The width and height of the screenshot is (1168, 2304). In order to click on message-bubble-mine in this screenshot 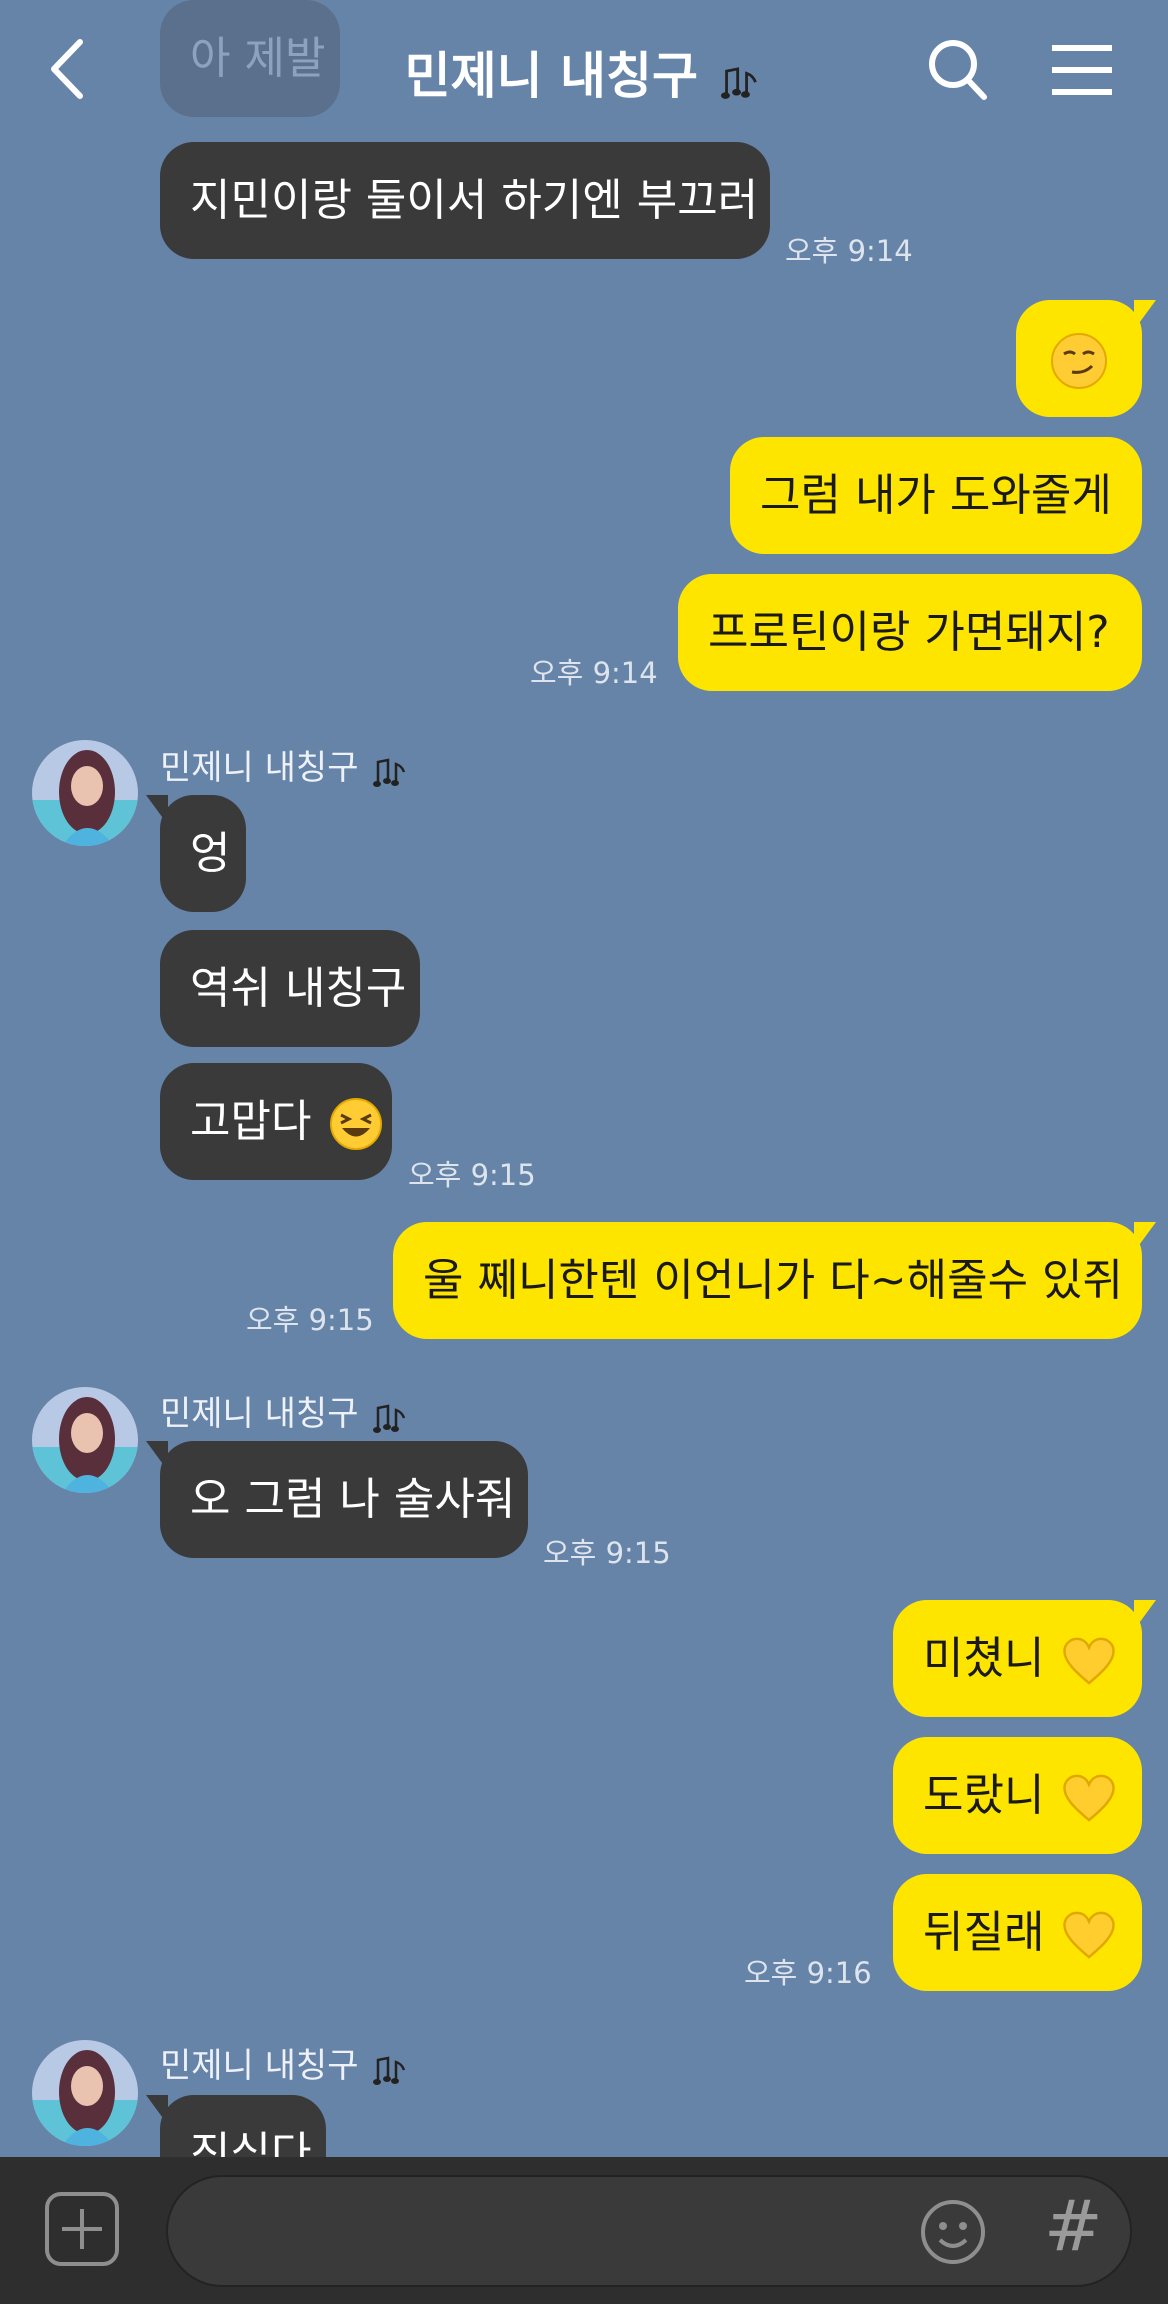, I will do `click(1086, 358)`.